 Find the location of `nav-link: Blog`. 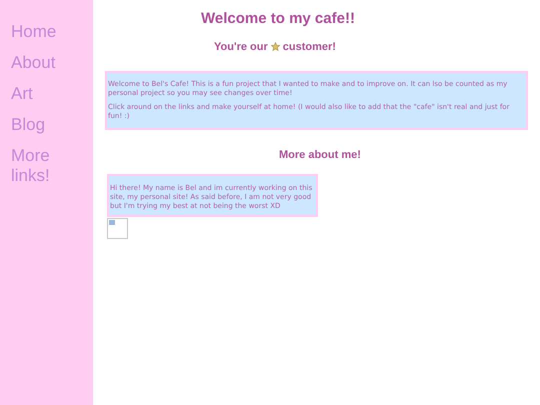

nav-link: Blog is located at coordinates (41, 125).